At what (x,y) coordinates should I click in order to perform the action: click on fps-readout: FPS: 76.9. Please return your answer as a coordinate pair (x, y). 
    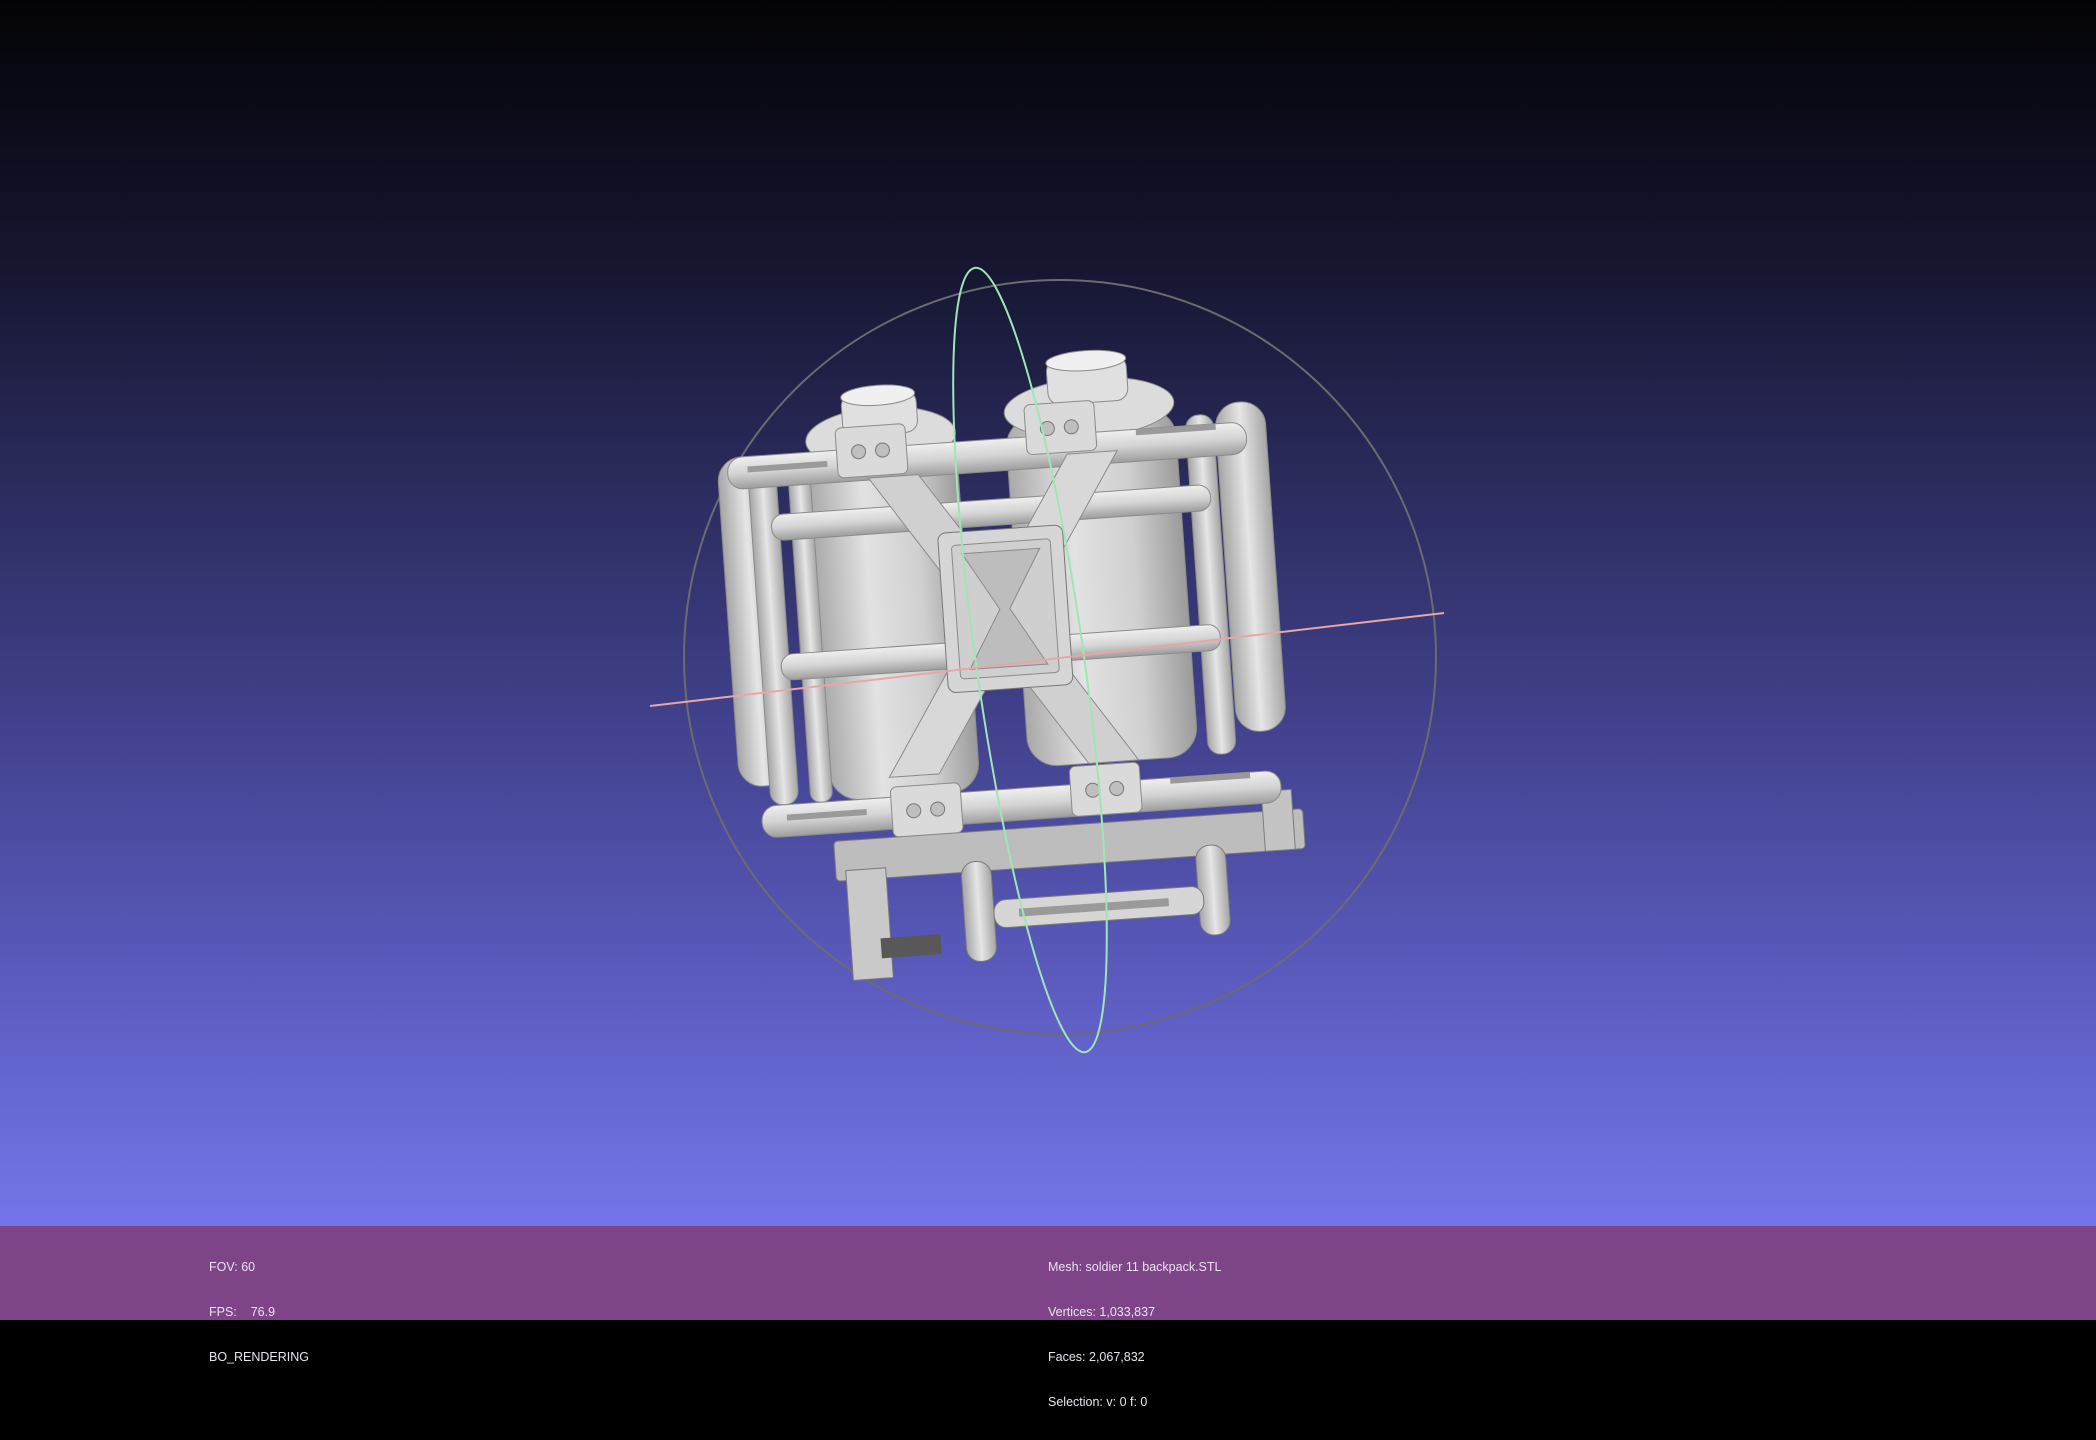
    Looking at the image, I should click on (242, 1312).